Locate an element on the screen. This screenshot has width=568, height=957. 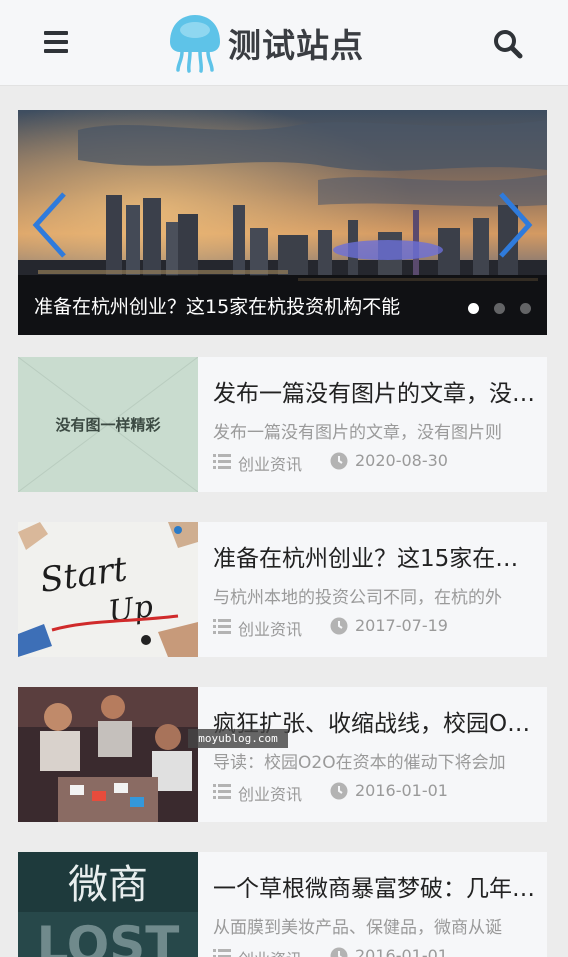
site-logo: 测试站点 is located at coordinates (265, 43).